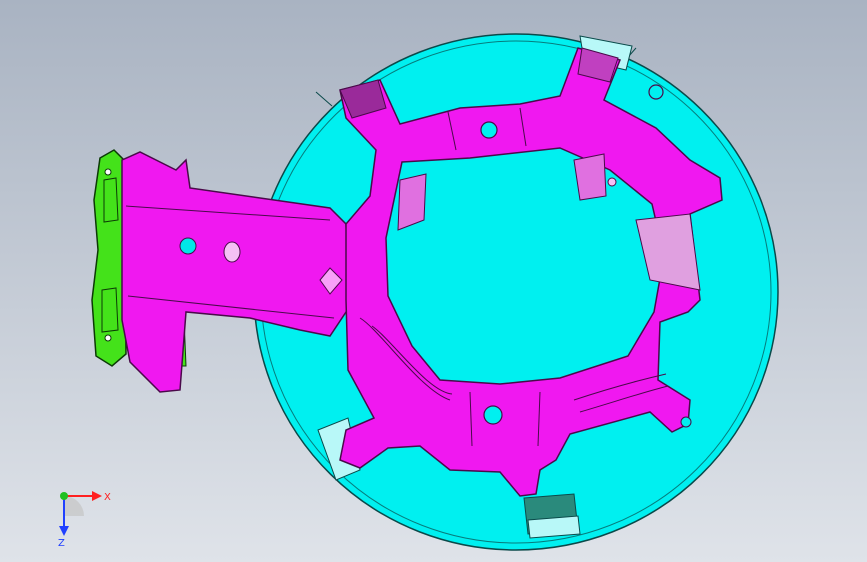 This screenshot has width=867, height=562. Describe the element at coordinates (84, 520) in the screenshot. I see `axis-triad: X Z` at that location.